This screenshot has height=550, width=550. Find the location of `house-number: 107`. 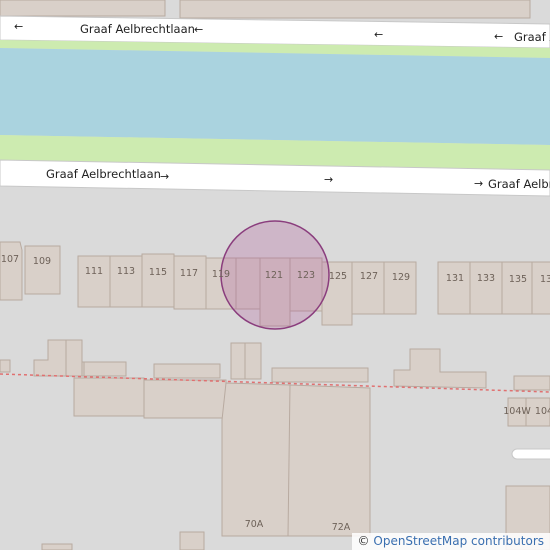

house-number: 107 is located at coordinates (10, 259).